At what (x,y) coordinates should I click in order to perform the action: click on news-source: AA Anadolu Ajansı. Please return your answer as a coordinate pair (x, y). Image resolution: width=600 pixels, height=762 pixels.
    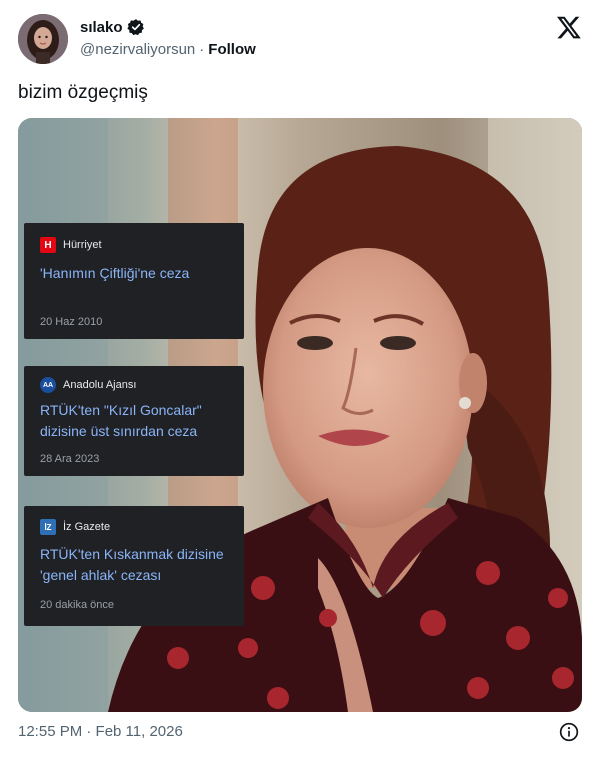
    Looking at the image, I should click on (88, 385).